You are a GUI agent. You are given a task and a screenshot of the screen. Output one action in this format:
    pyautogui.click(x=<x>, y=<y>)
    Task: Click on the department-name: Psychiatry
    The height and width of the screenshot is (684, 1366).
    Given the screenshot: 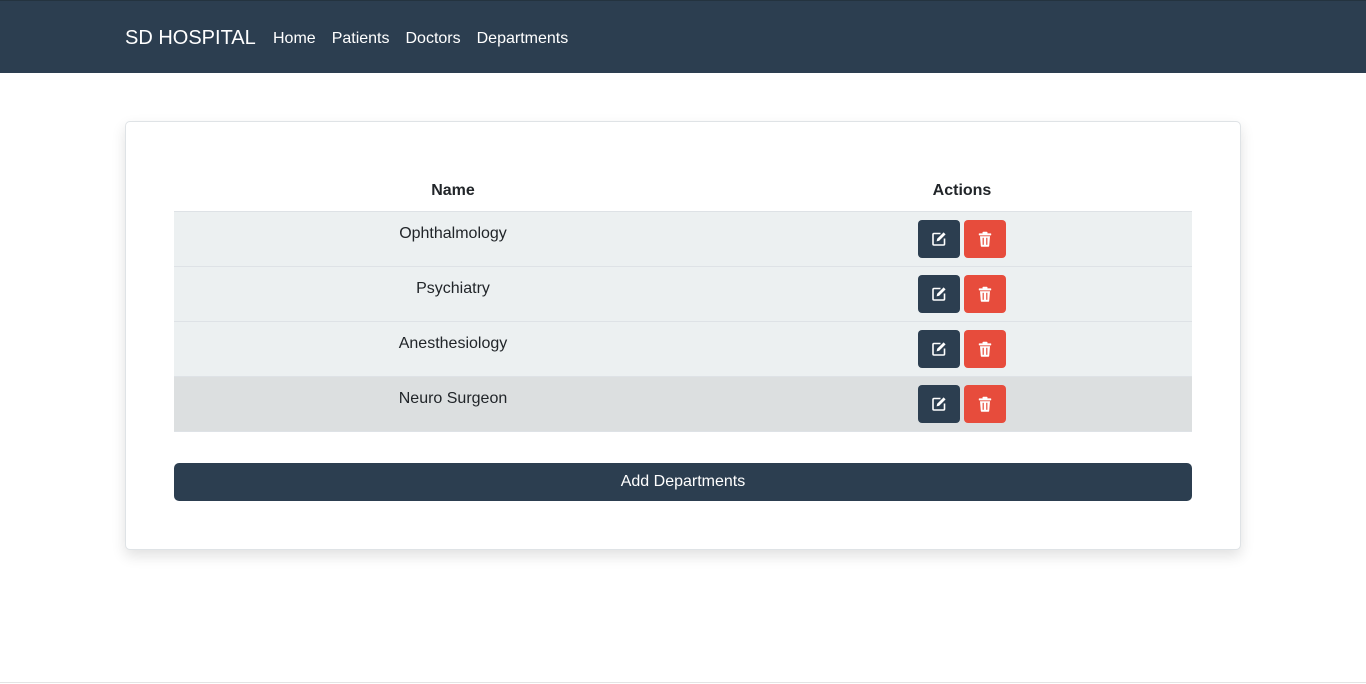 What is the action you would take?
    pyautogui.click(x=453, y=288)
    